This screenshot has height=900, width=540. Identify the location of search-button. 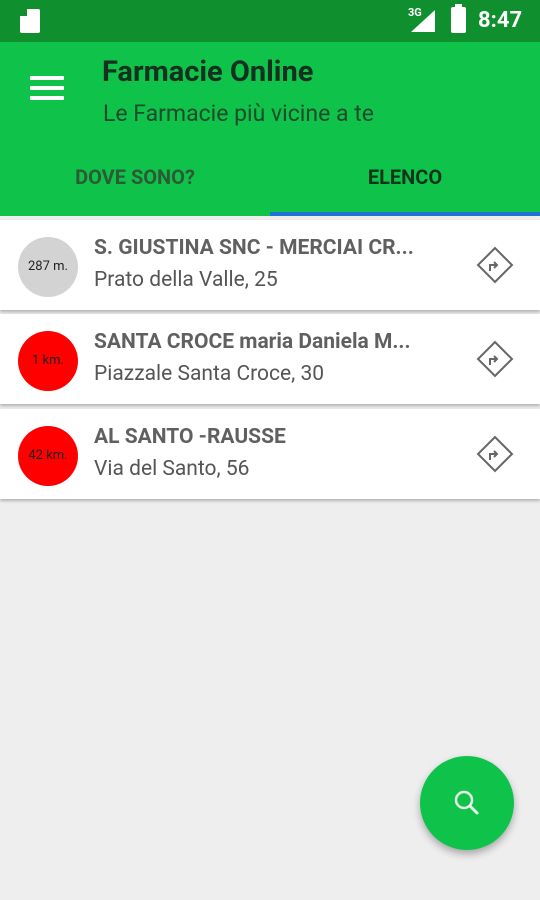
(467, 803).